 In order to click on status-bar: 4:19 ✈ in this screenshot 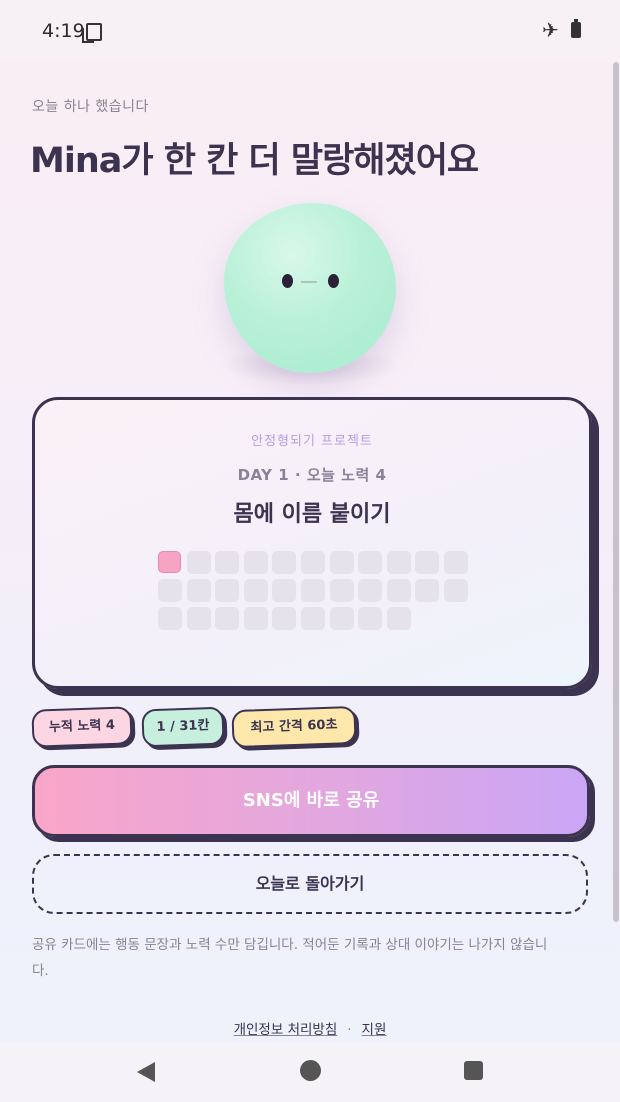, I will do `click(310, 31)`.